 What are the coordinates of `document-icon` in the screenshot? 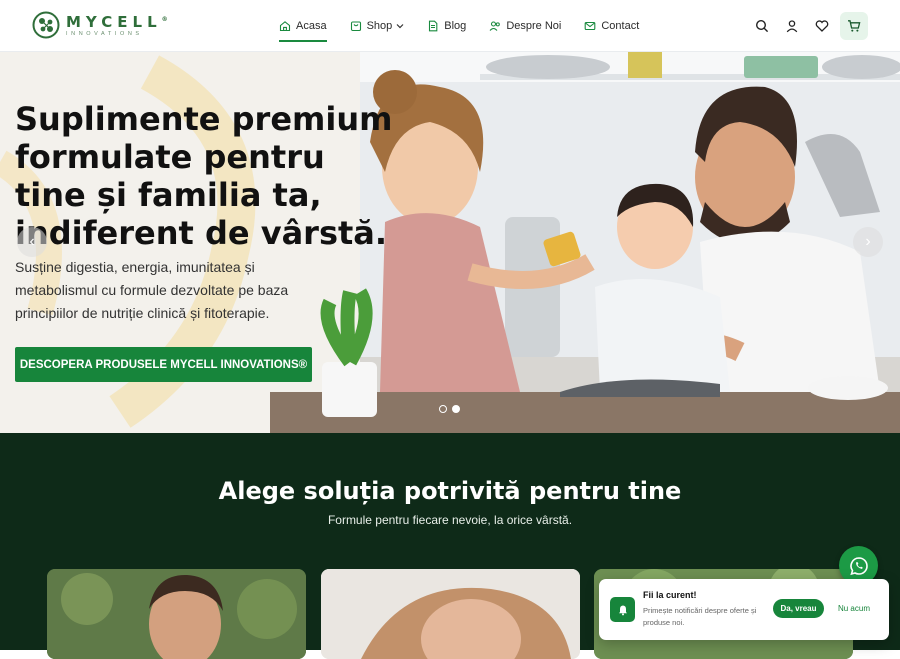 It's located at (433, 26).